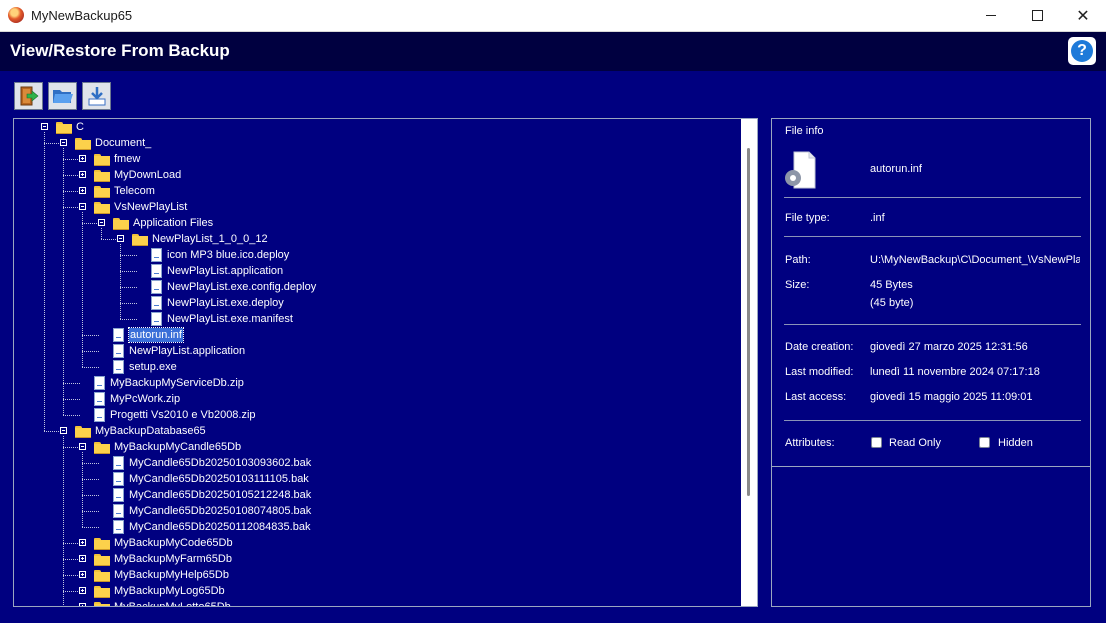 This screenshot has width=1106, height=623. I want to click on tree-node-label: Application Files, so click(173, 223).